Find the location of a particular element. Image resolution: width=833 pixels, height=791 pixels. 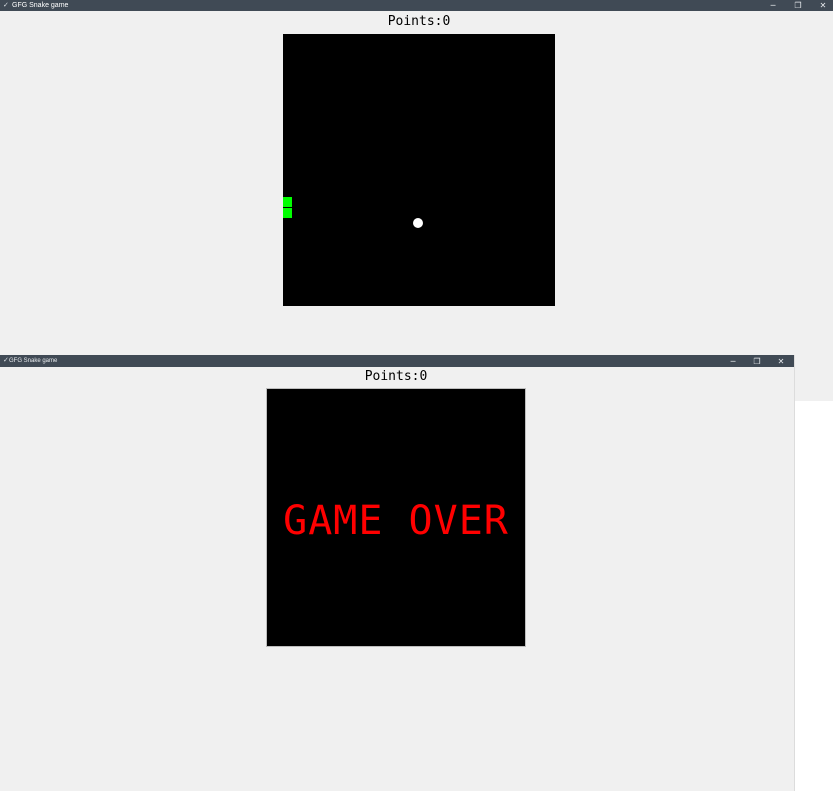

food-dot is located at coordinates (418, 223).